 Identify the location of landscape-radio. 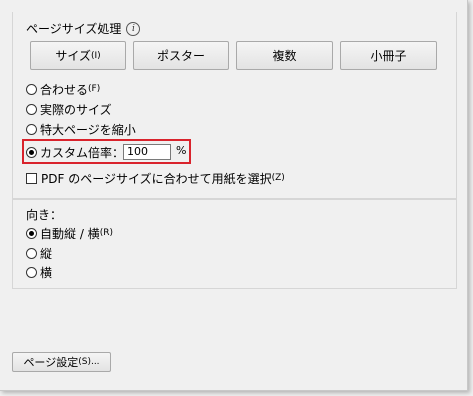
(31, 272).